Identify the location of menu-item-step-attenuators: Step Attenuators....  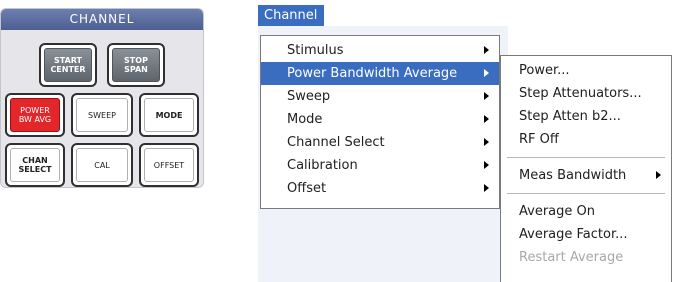
(586, 93).